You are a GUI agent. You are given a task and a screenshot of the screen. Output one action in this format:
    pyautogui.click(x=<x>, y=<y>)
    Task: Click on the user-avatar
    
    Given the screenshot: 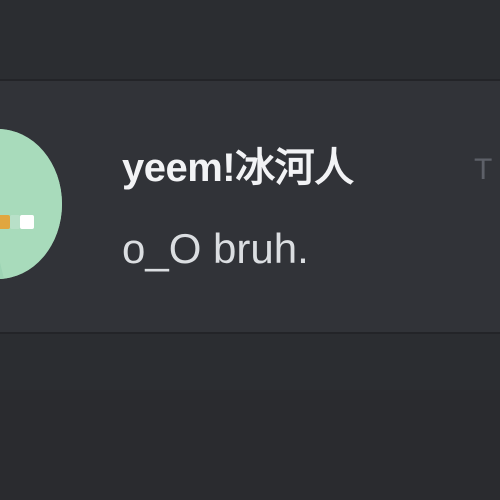 What is the action you would take?
    pyautogui.click(x=31, y=204)
    